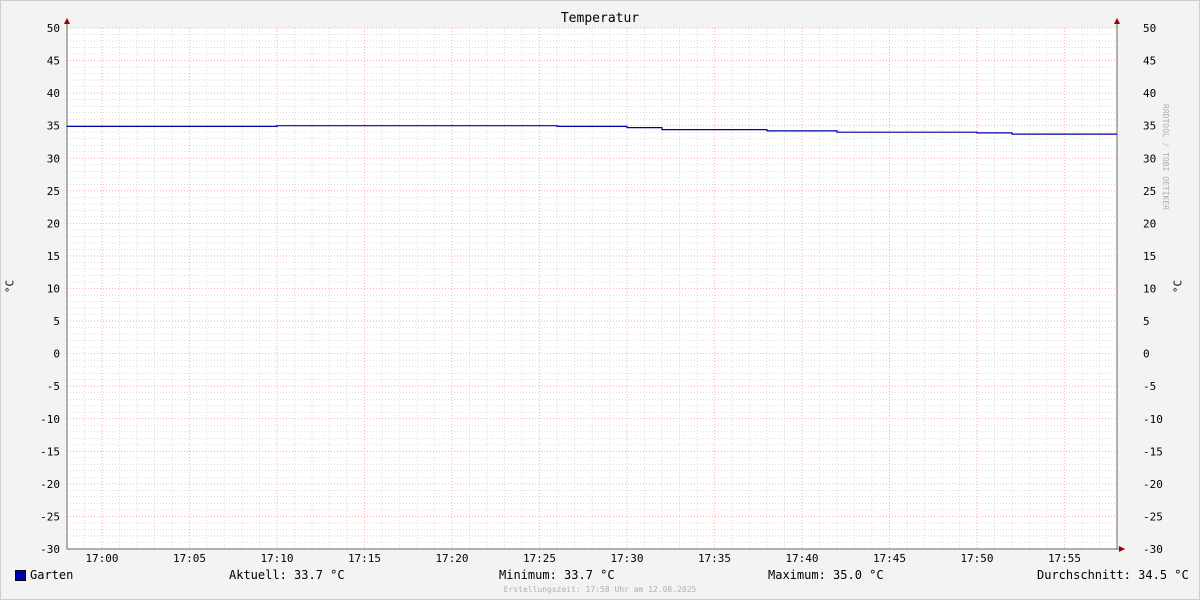  Describe the element at coordinates (1149, 126) in the screenshot. I see `y-tick-label-right: 35` at that location.